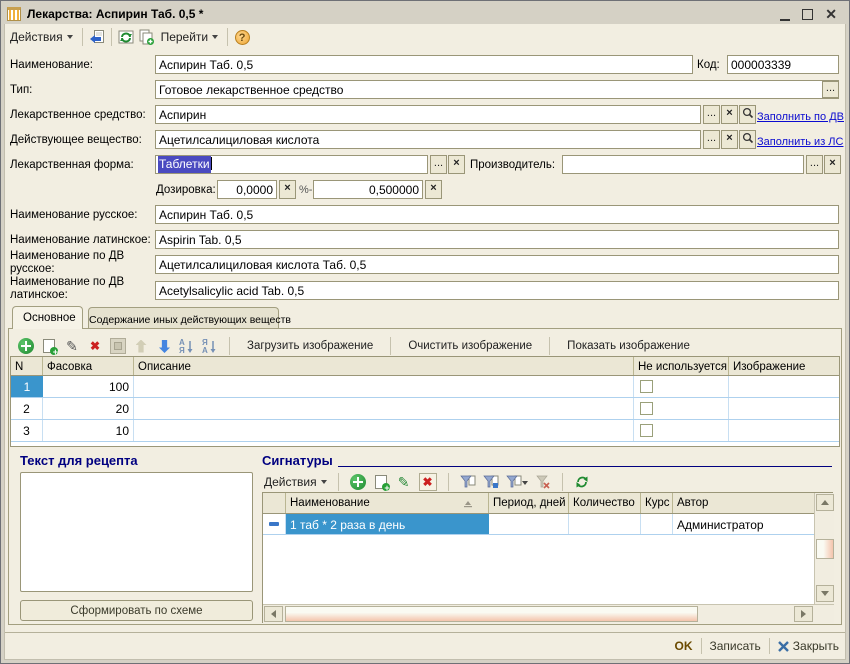 This screenshot has width=850, height=664. Describe the element at coordinates (735, 646) in the screenshot. I see `save-button: Записать` at that location.